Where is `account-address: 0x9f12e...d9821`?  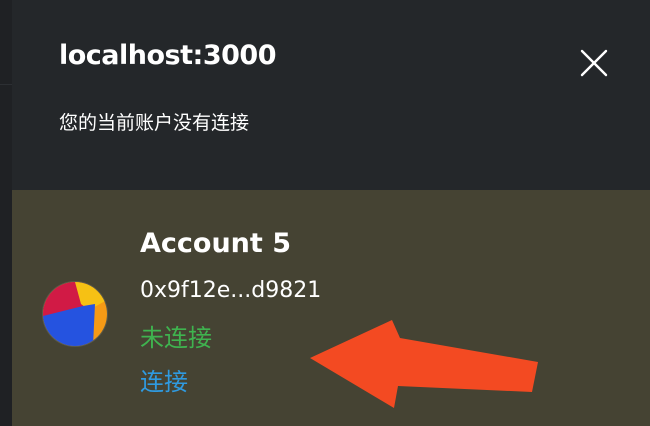 account-address: 0x9f12e...d9821 is located at coordinates (231, 290).